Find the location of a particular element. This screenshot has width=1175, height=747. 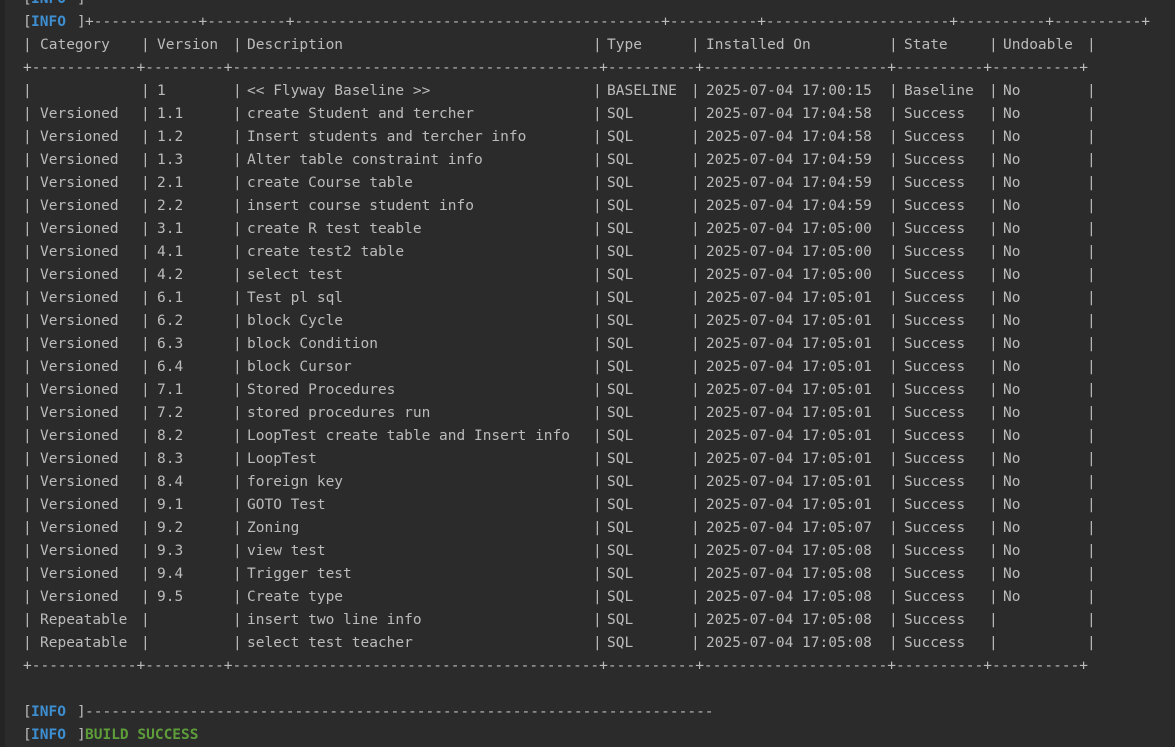

table-cell: LoopTest create table and Insert info is located at coordinates (409, 436).